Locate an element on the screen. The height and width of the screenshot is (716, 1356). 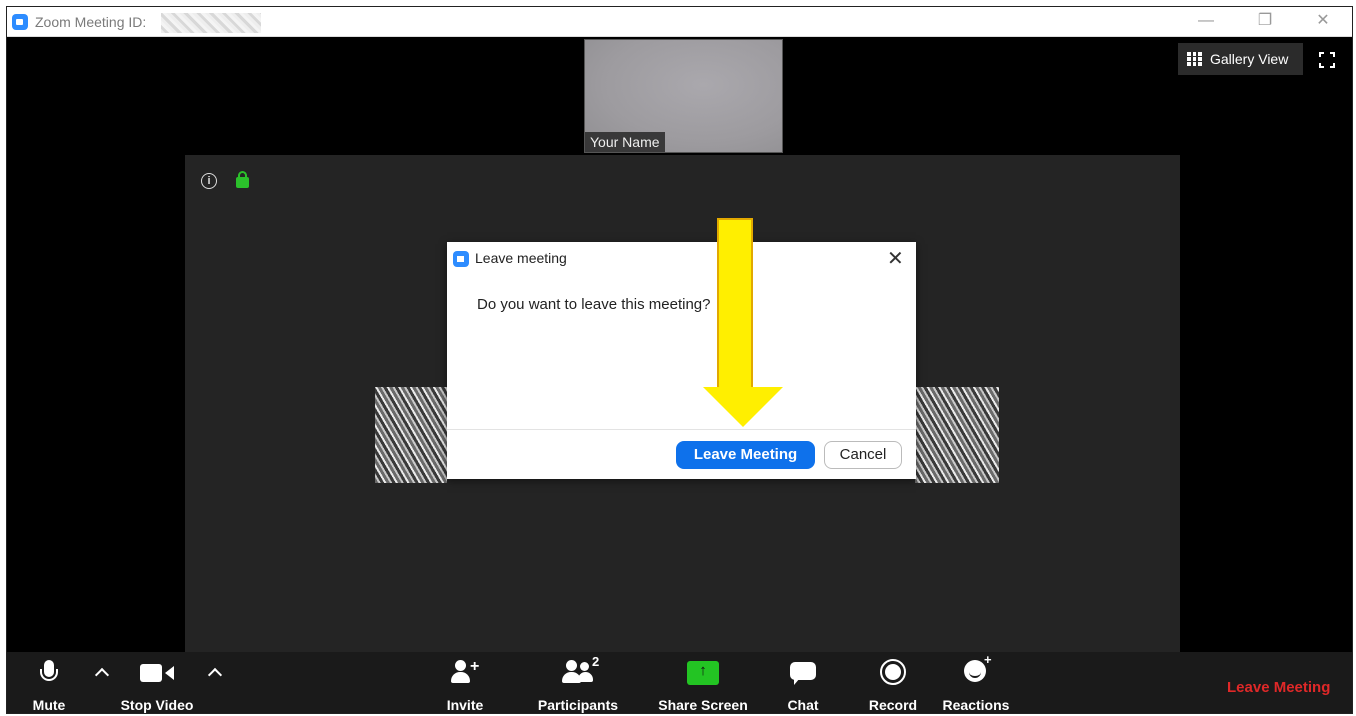
self-video-name: Your Name is located at coordinates (625, 142).